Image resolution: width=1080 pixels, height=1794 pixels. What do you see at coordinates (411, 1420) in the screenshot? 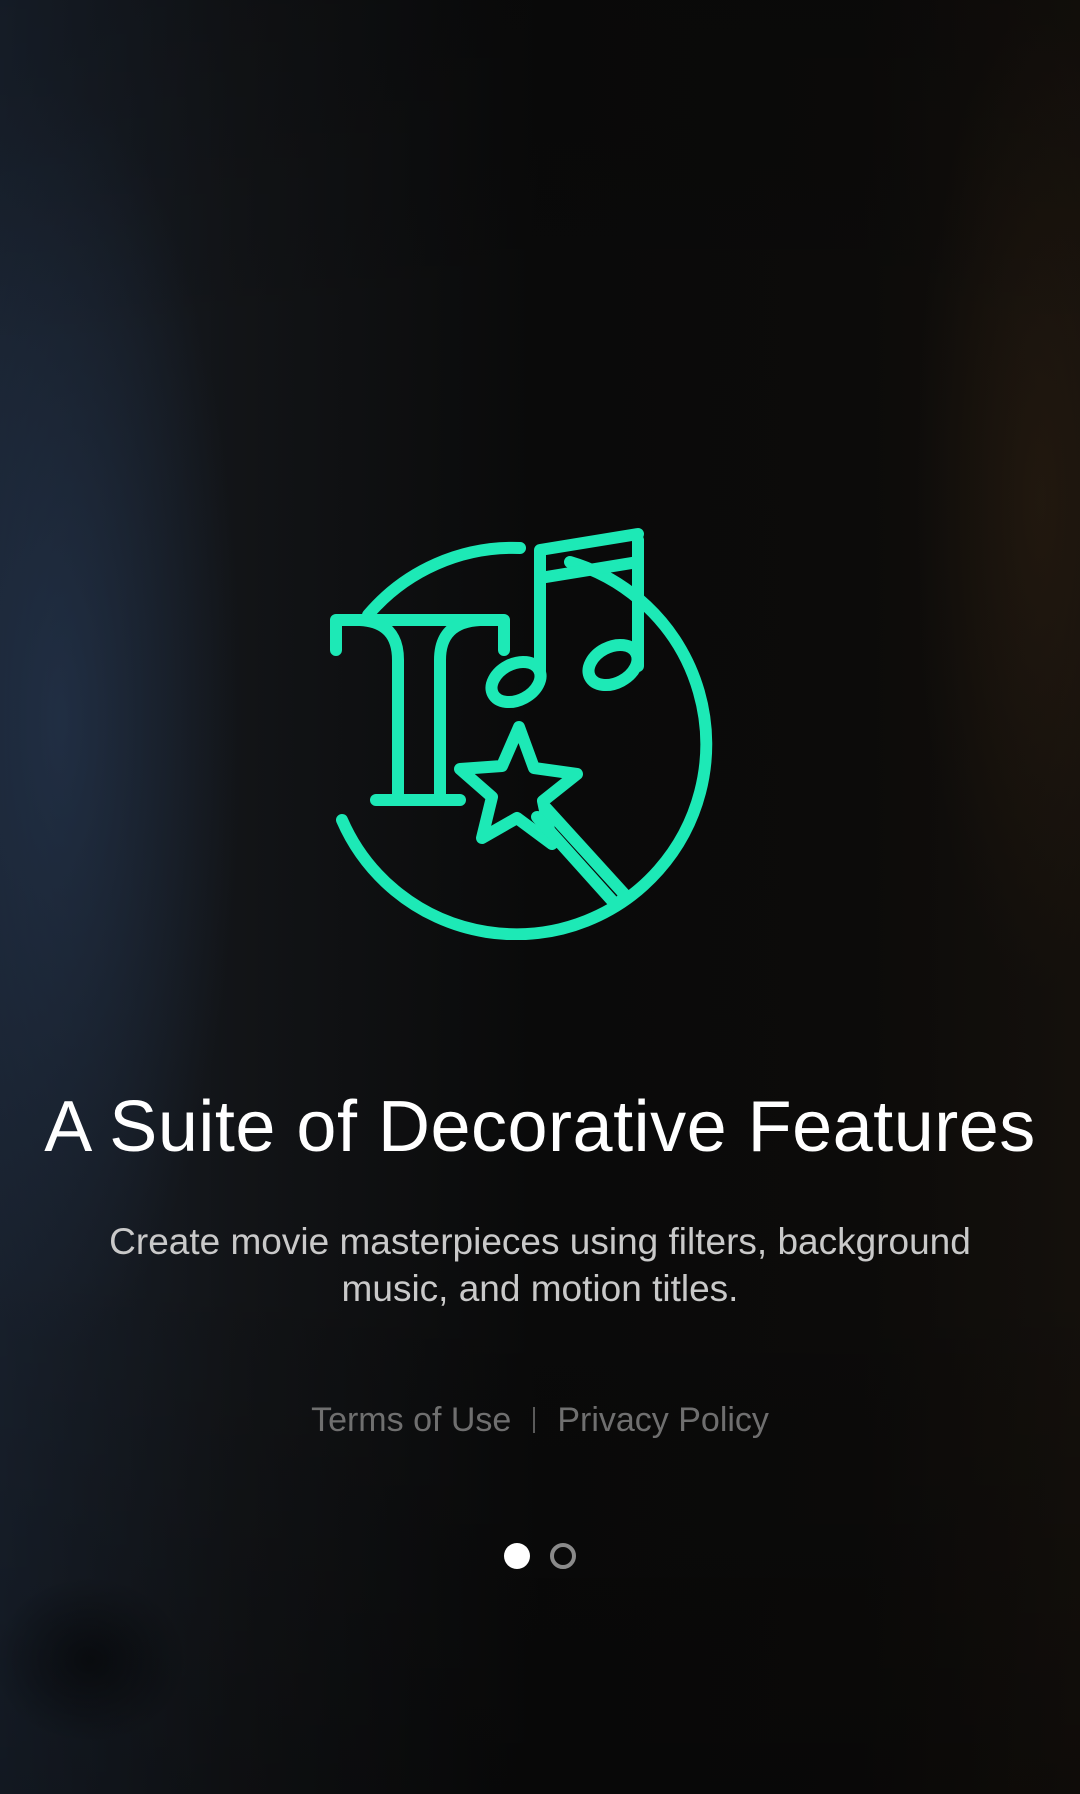
I see `terms-of-use-link: Terms of Use` at bounding box center [411, 1420].